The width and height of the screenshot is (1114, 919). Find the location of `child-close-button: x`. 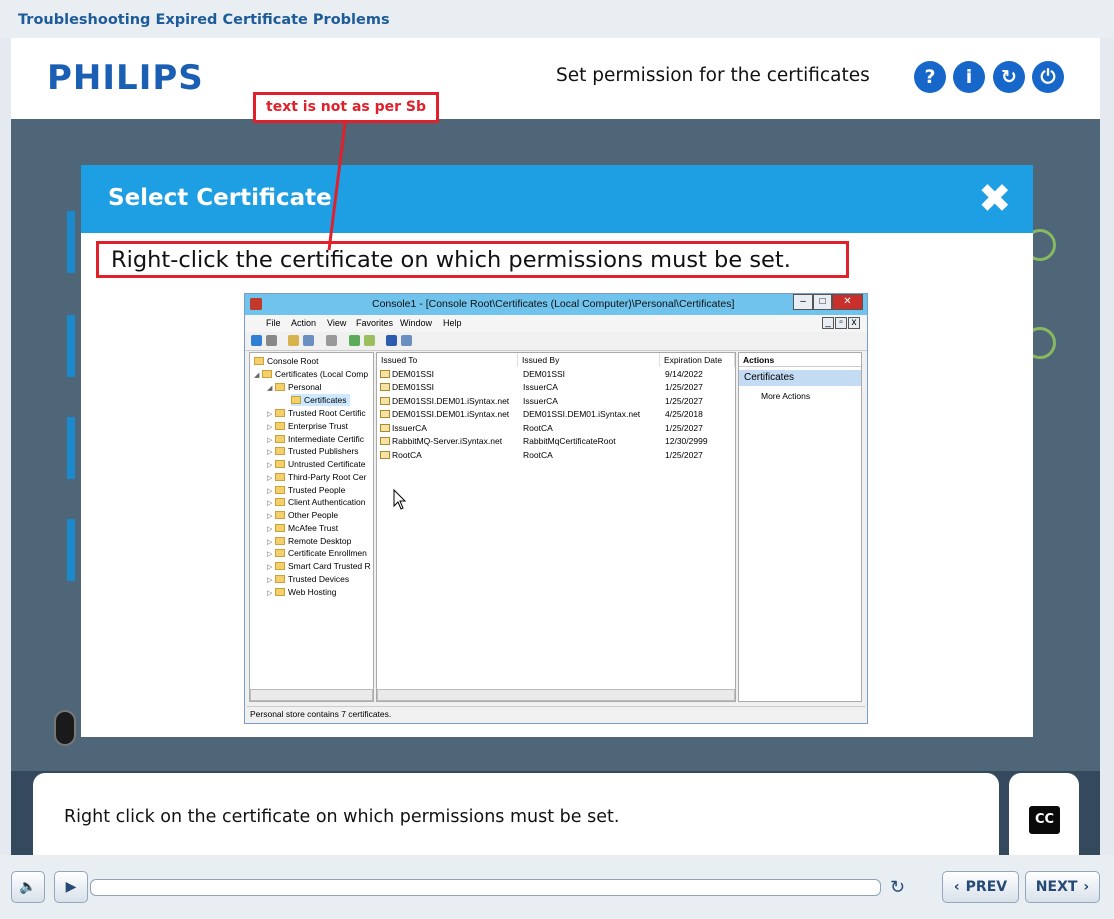

child-close-button: x is located at coordinates (854, 323).